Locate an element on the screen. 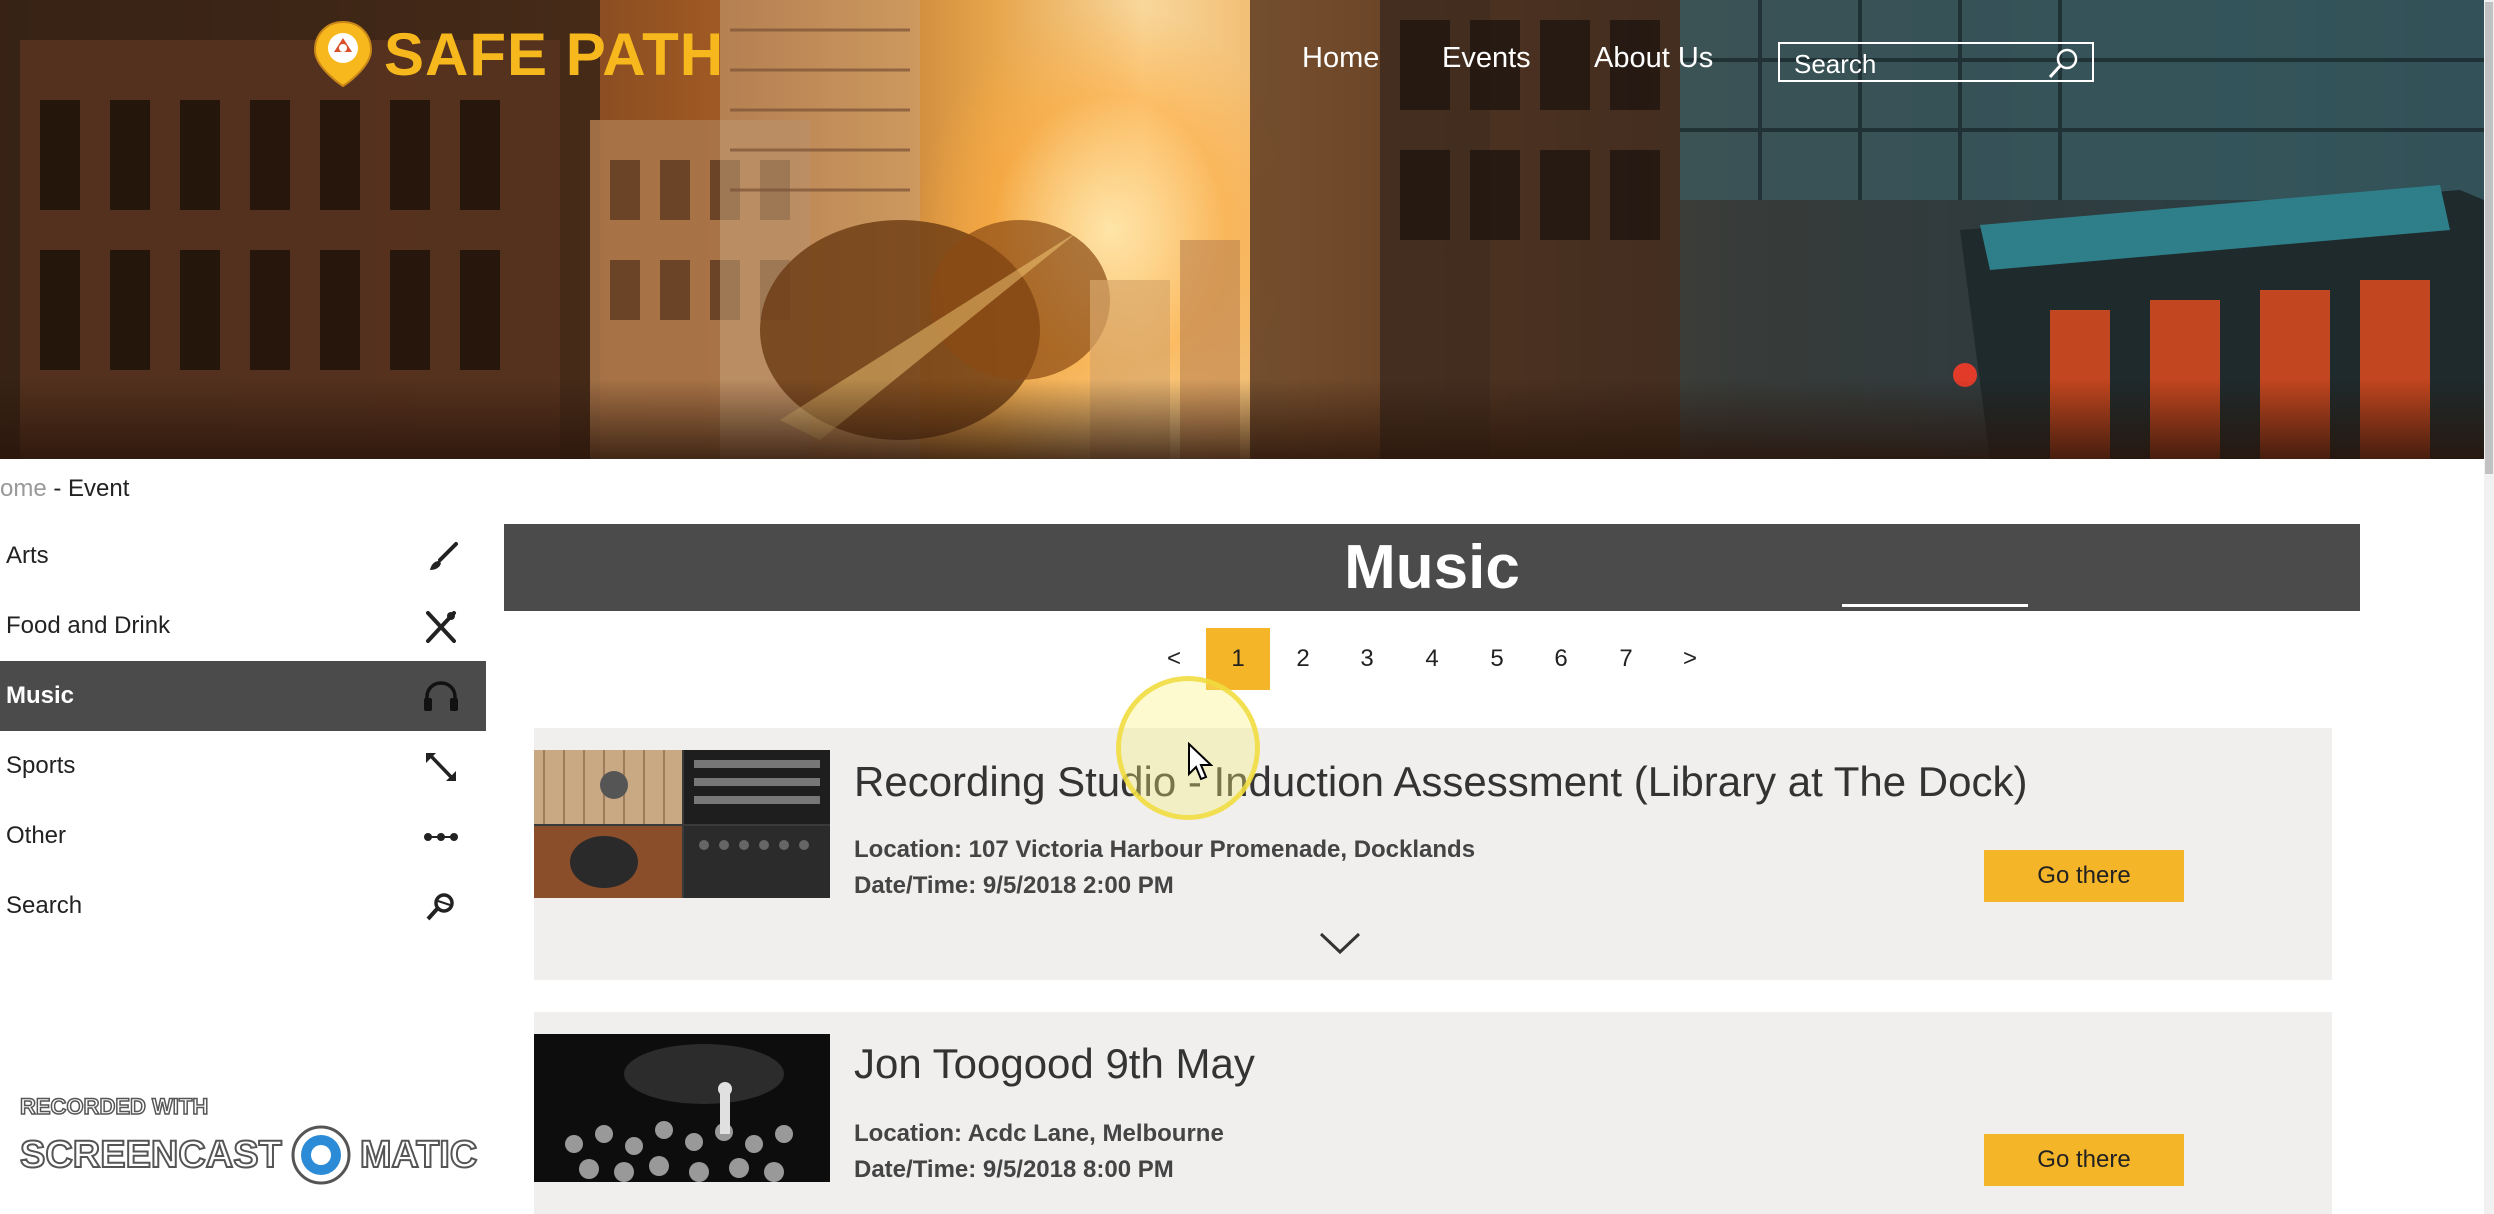 Image resolution: width=2494 pixels, height=1214 pixels. pagination-page-5: 5 is located at coordinates (1497, 659).